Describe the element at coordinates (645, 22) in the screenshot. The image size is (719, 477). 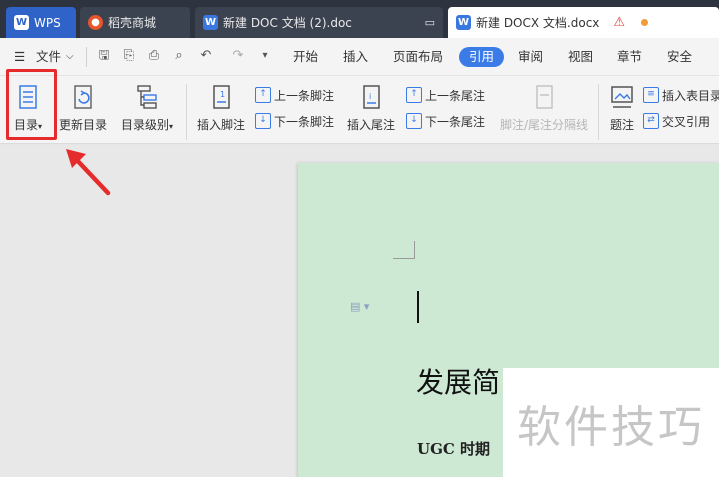
I see `unsaved-dot-icon` at that location.